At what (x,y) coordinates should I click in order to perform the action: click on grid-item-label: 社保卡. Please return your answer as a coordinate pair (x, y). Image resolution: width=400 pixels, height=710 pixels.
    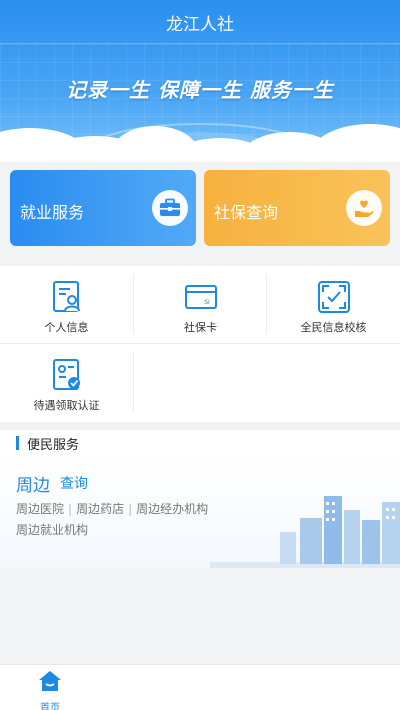
    Looking at the image, I should click on (200, 327).